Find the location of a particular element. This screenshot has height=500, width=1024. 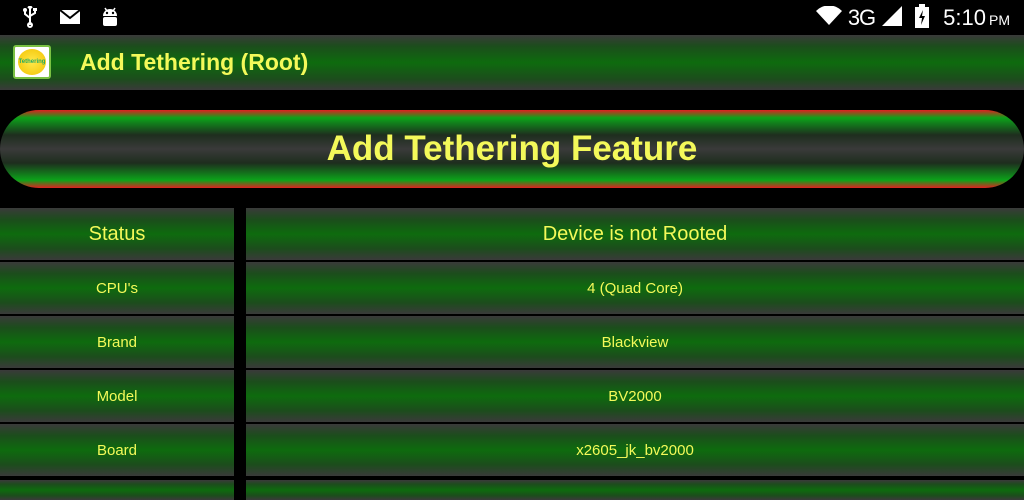

app-icon: Tethering is located at coordinates (32, 62).